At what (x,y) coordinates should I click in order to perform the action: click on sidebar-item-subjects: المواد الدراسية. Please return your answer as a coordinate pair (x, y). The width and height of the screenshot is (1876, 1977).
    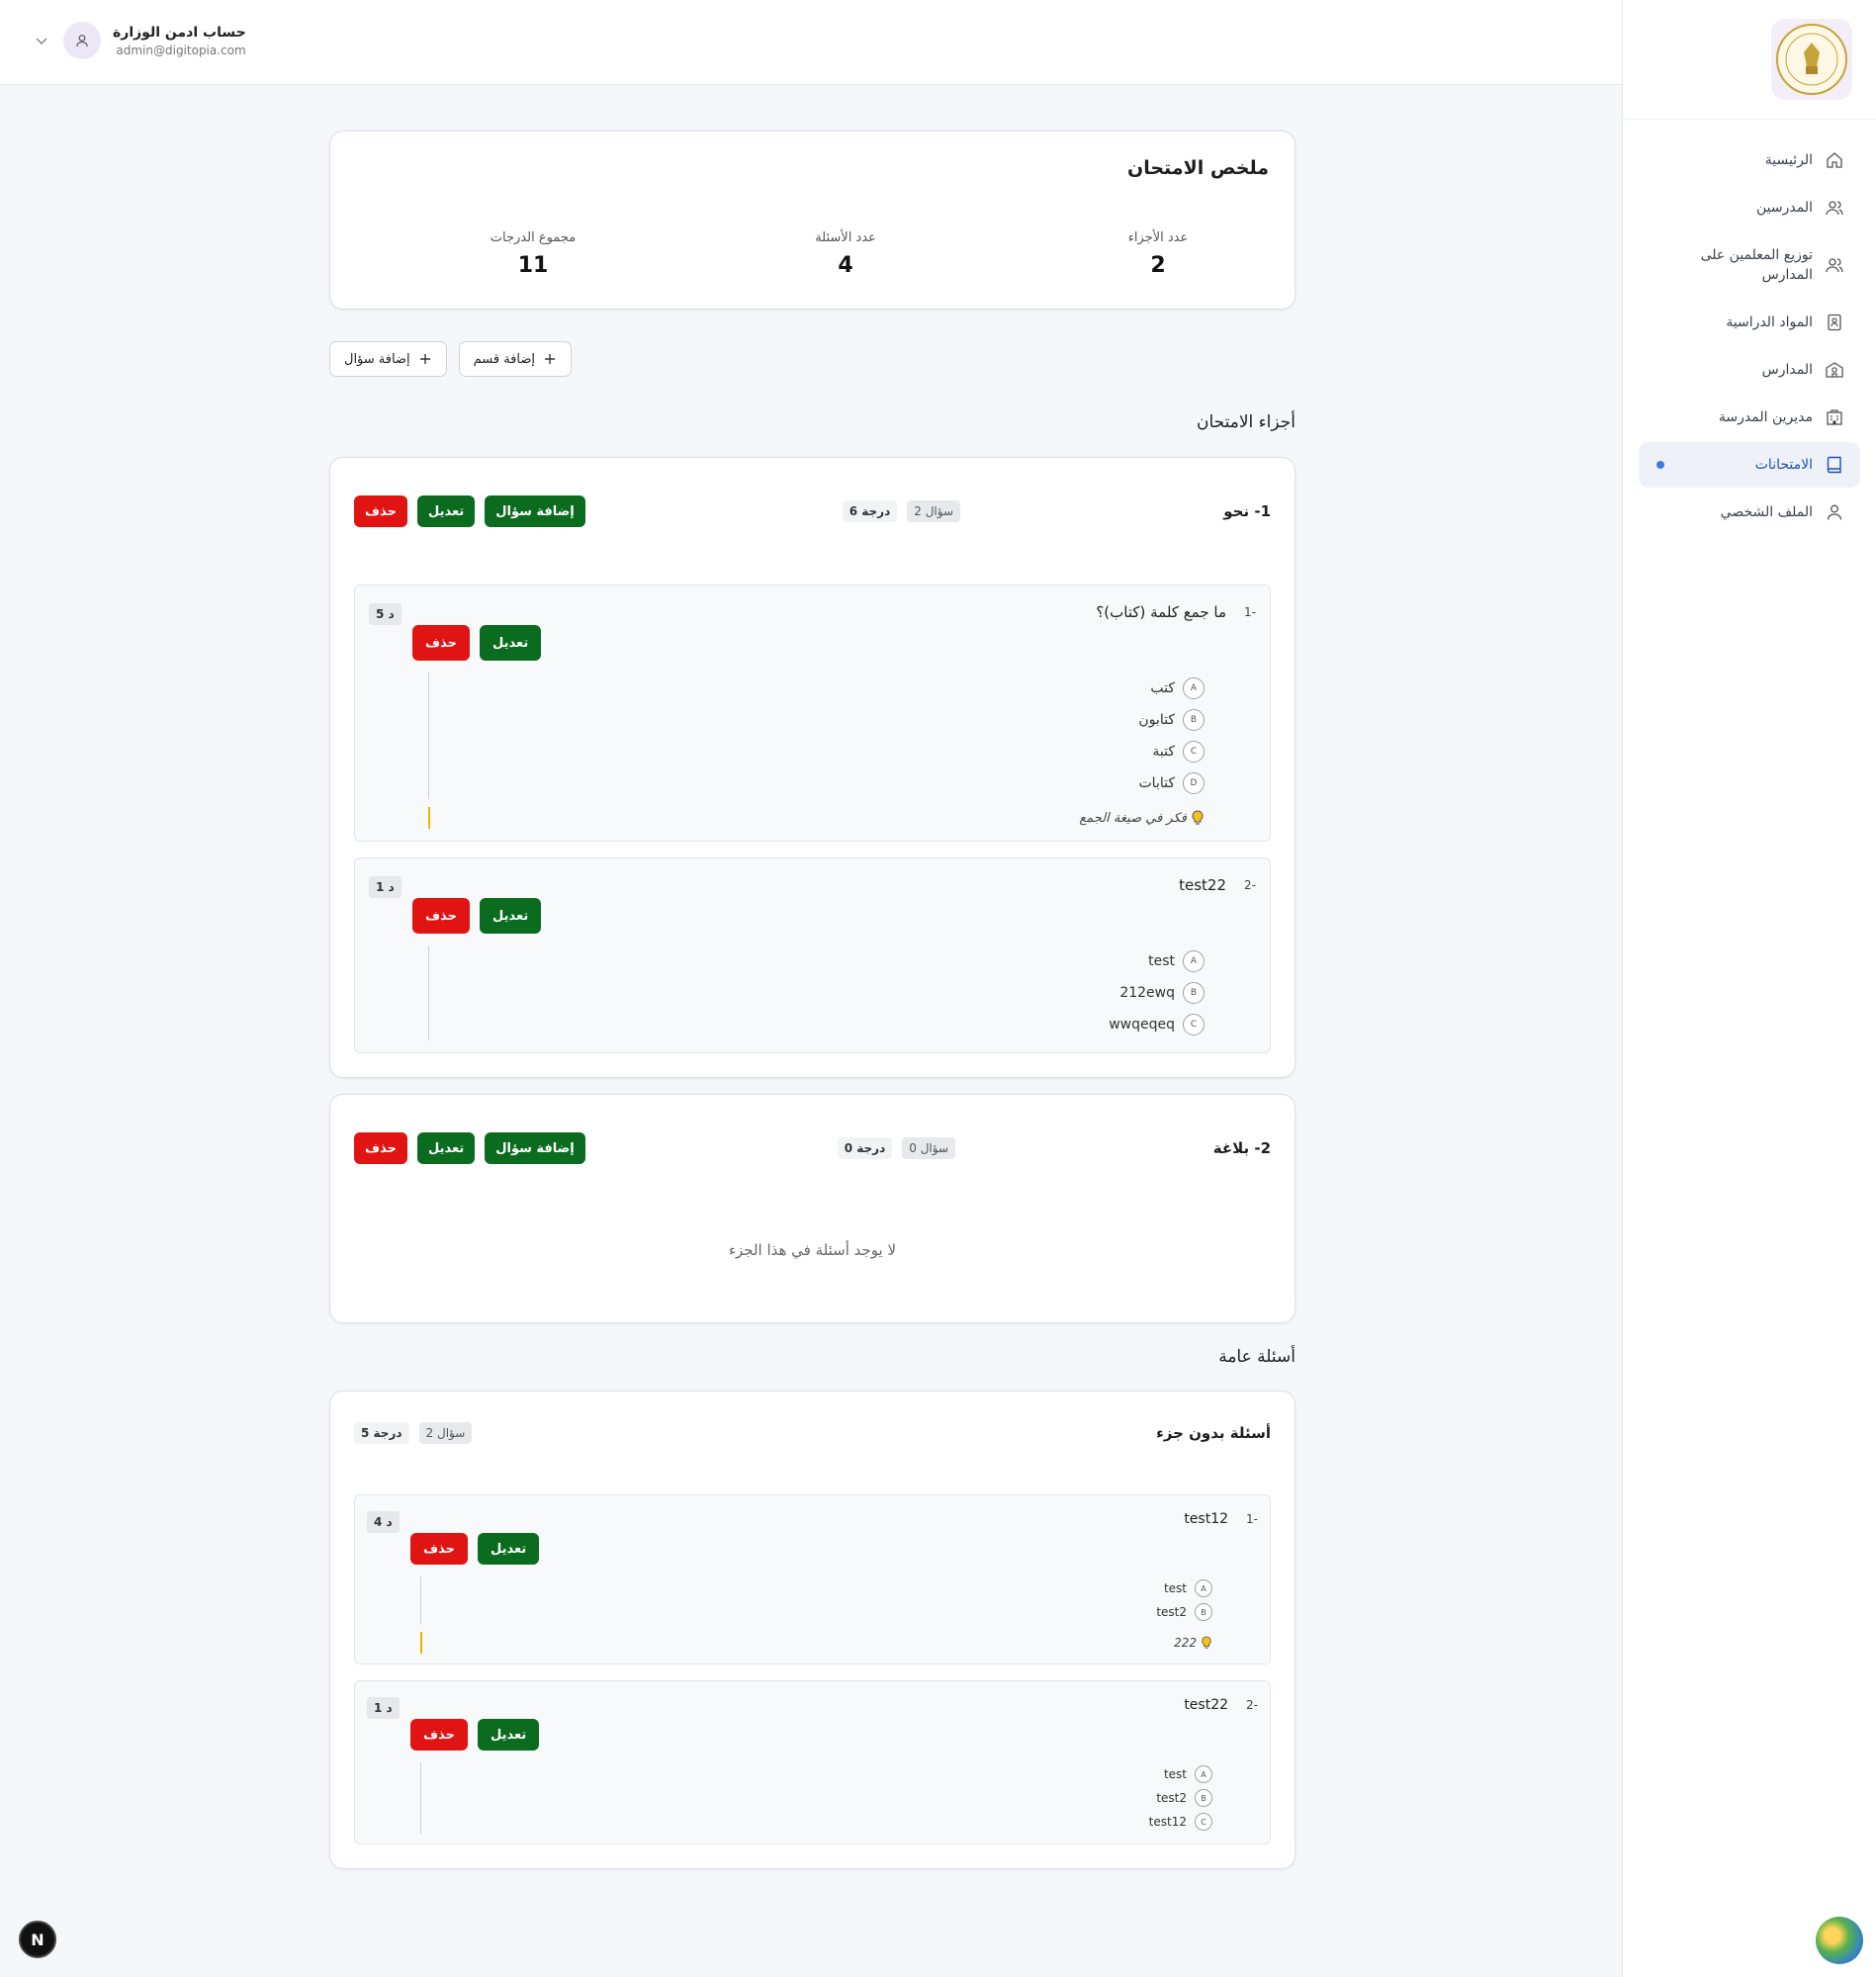
    Looking at the image, I should click on (1749, 322).